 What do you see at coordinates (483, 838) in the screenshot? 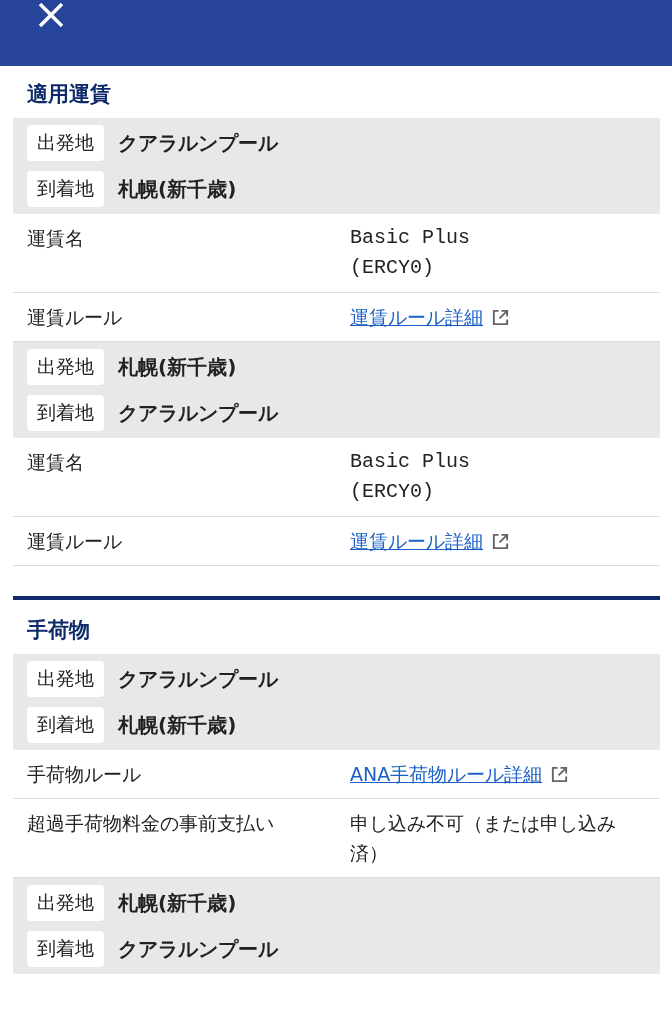
I see `row-value: 申し込み不可（または申し込み済）` at bounding box center [483, 838].